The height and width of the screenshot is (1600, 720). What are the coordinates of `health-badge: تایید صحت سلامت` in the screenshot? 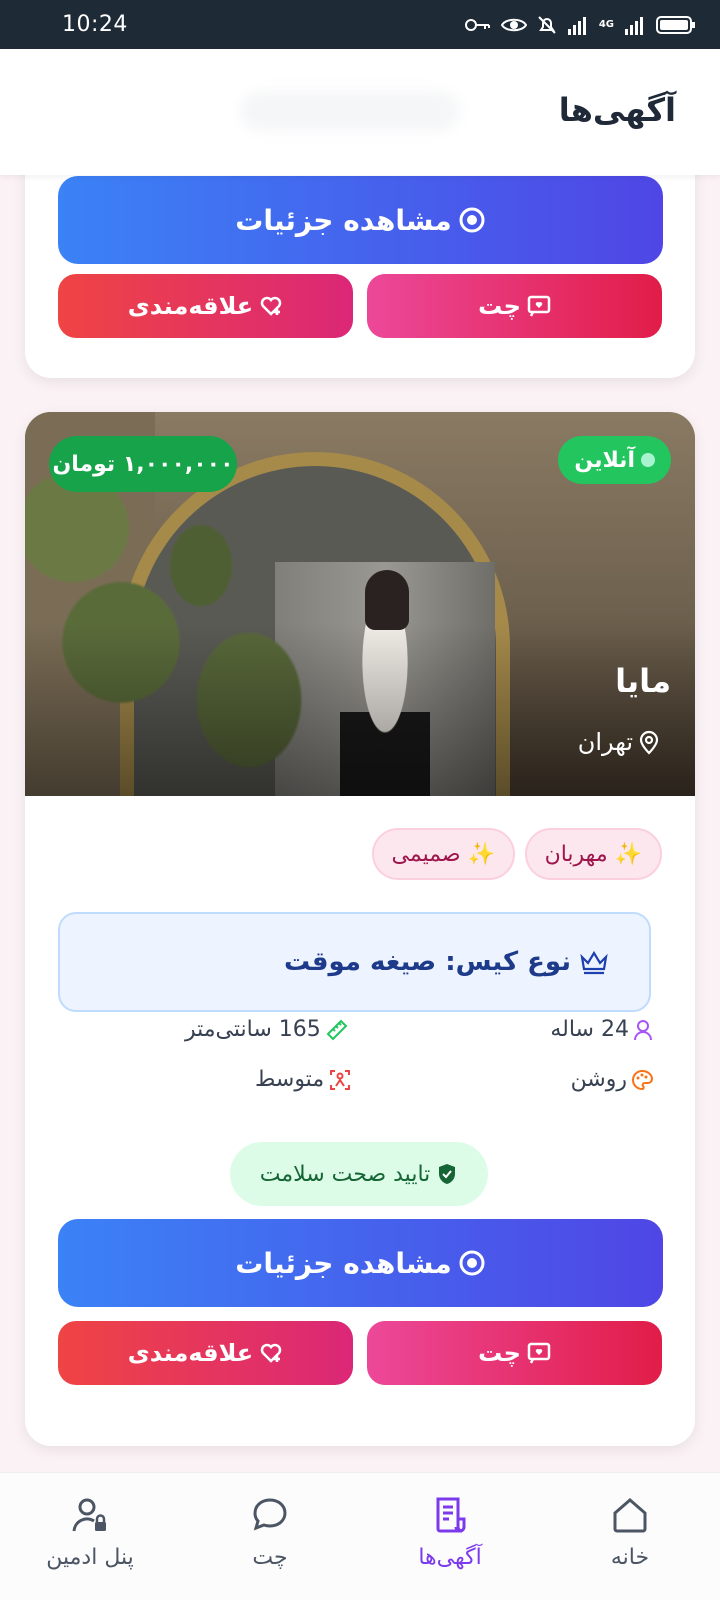 It's located at (359, 1174).